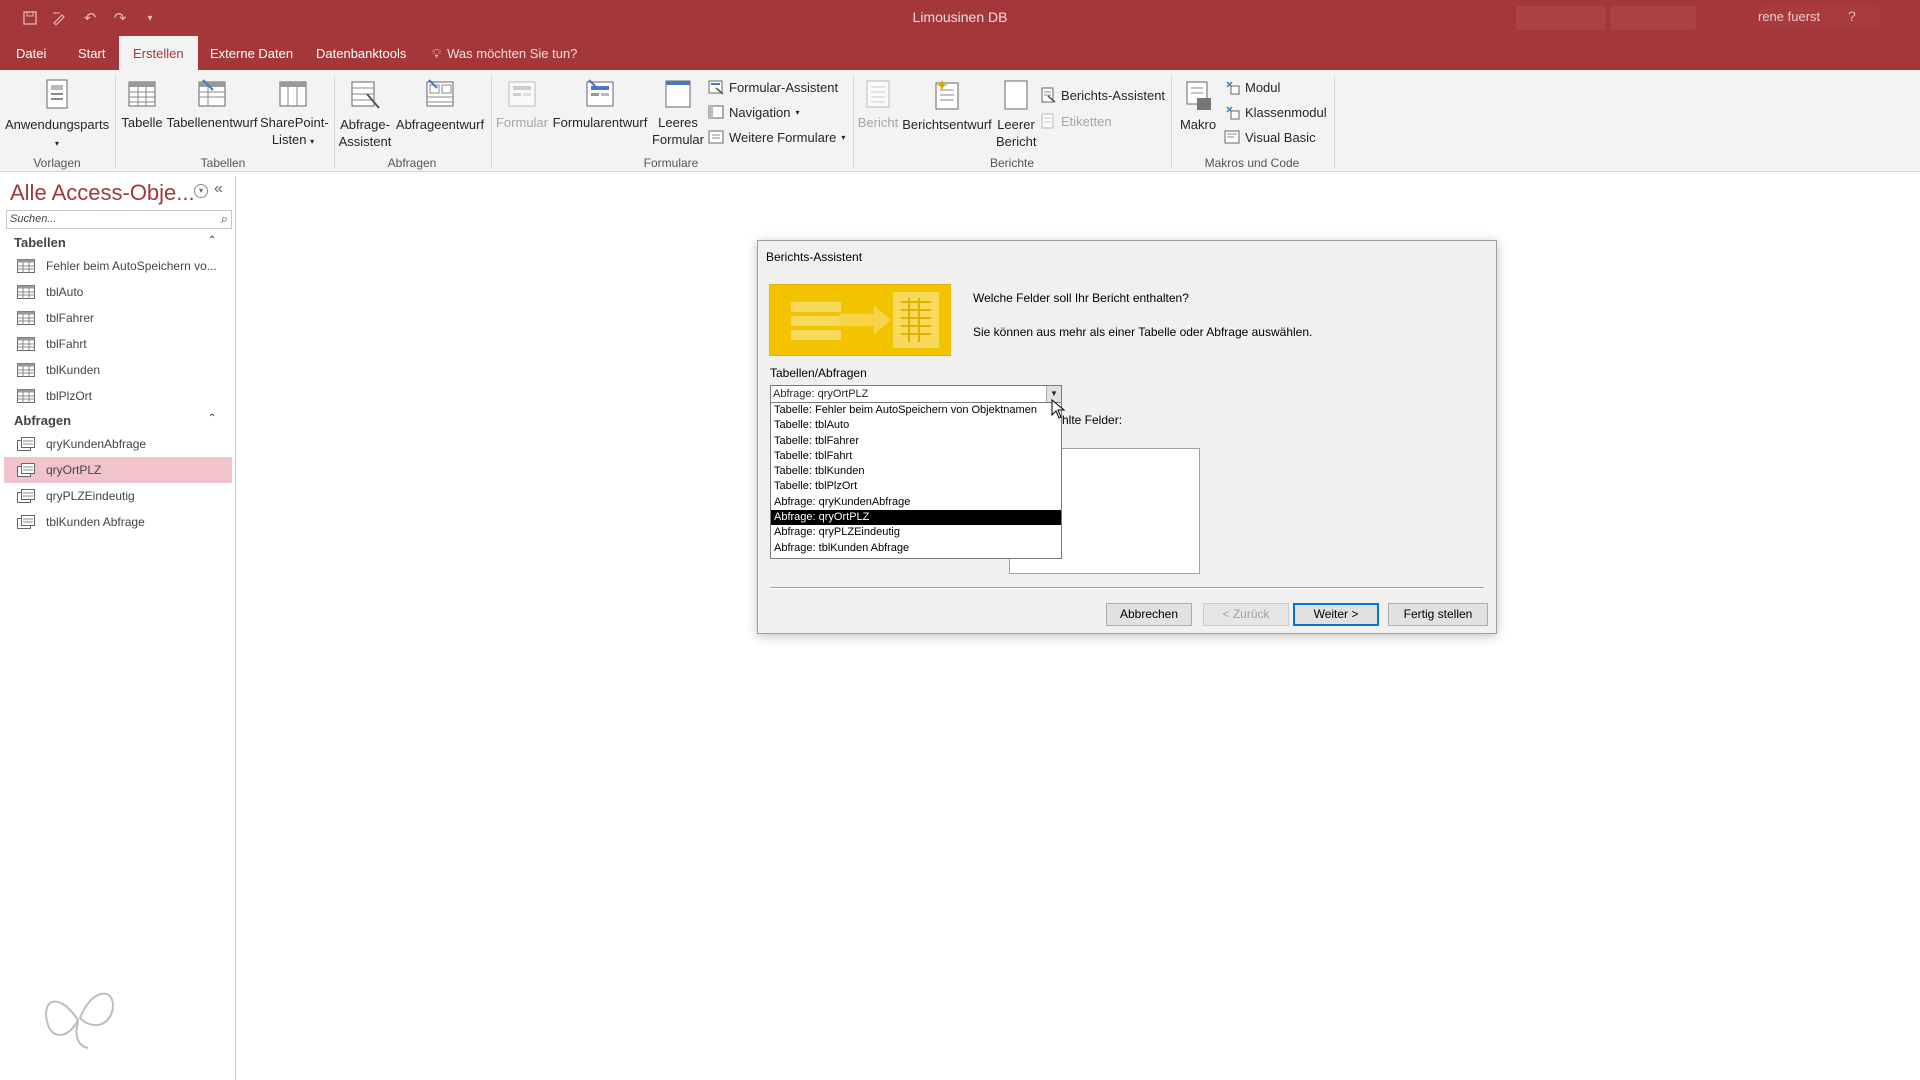 Image resolution: width=1920 pixels, height=1080 pixels. I want to click on blank-report-icon, so click(1016, 95).